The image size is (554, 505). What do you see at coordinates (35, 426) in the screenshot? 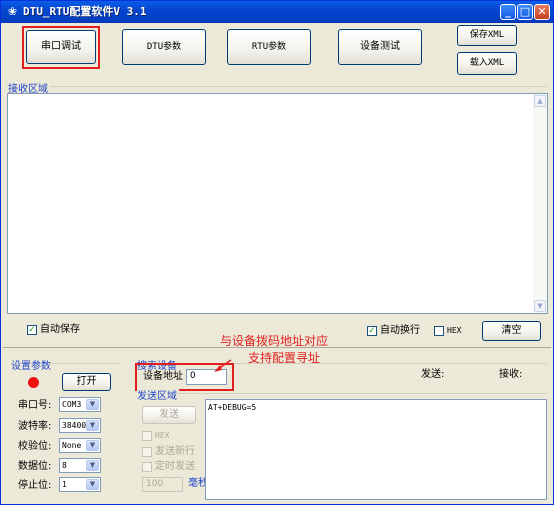
I see `baud-label: 波特率:` at bounding box center [35, 426].